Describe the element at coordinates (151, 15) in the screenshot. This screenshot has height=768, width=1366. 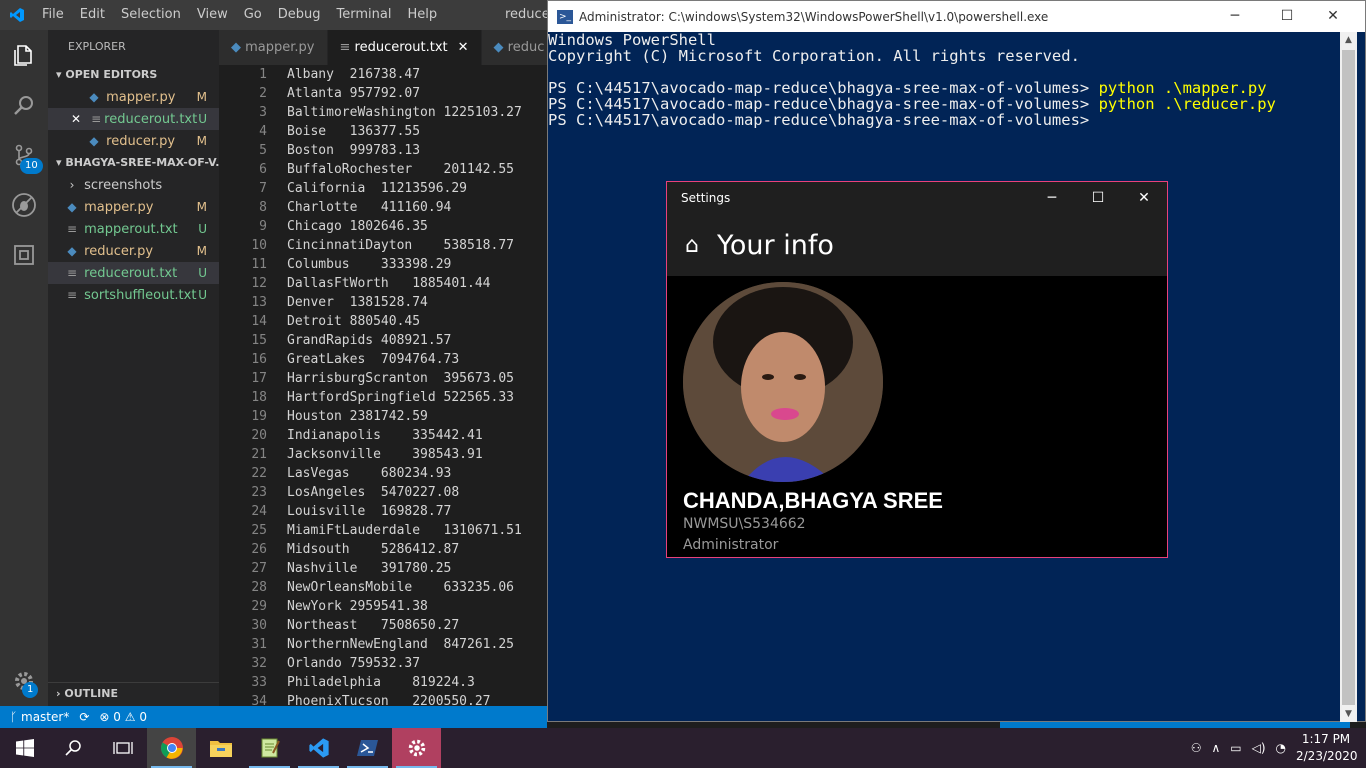
I see `menu-selection: Selection` at that location.